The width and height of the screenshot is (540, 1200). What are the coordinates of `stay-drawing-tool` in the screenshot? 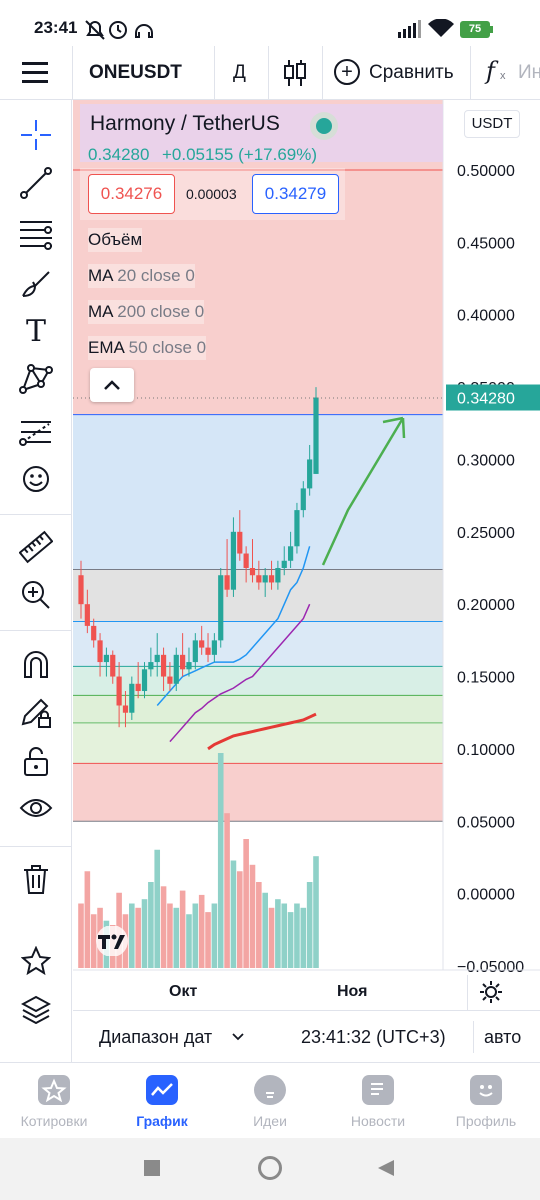 It's located at (36, 713).